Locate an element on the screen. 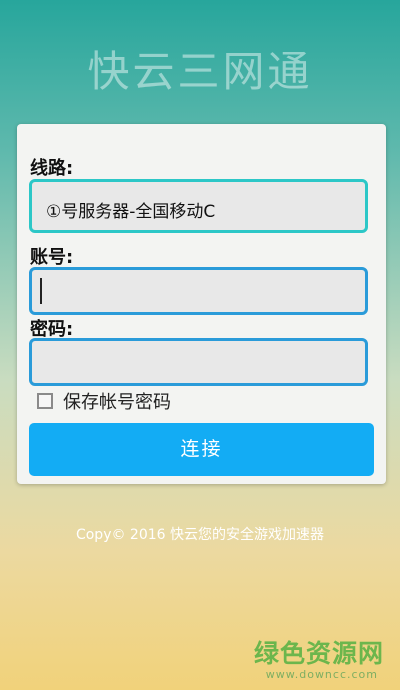 The height and width of the screenshot is (690, 400). connect-button: 连接 is located at coordinates (201, 449).